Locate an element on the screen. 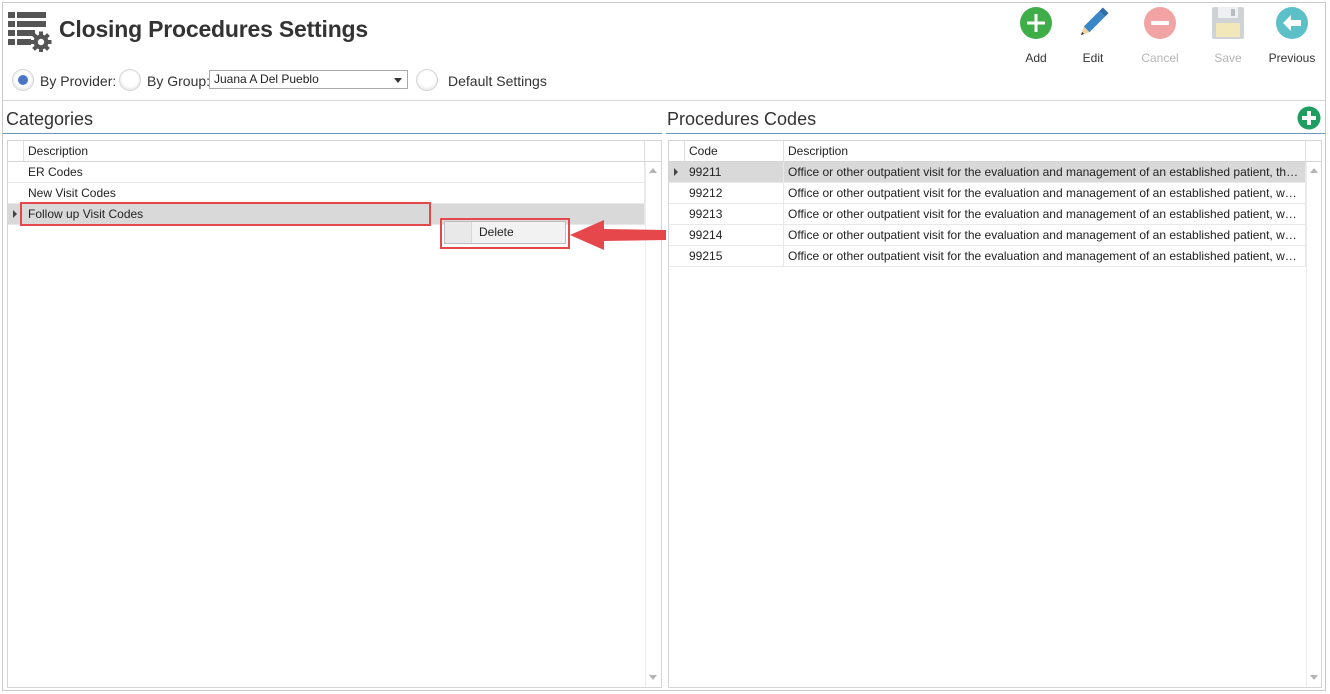  category-row: New Visit Codes is located at coordinates (326, 193).